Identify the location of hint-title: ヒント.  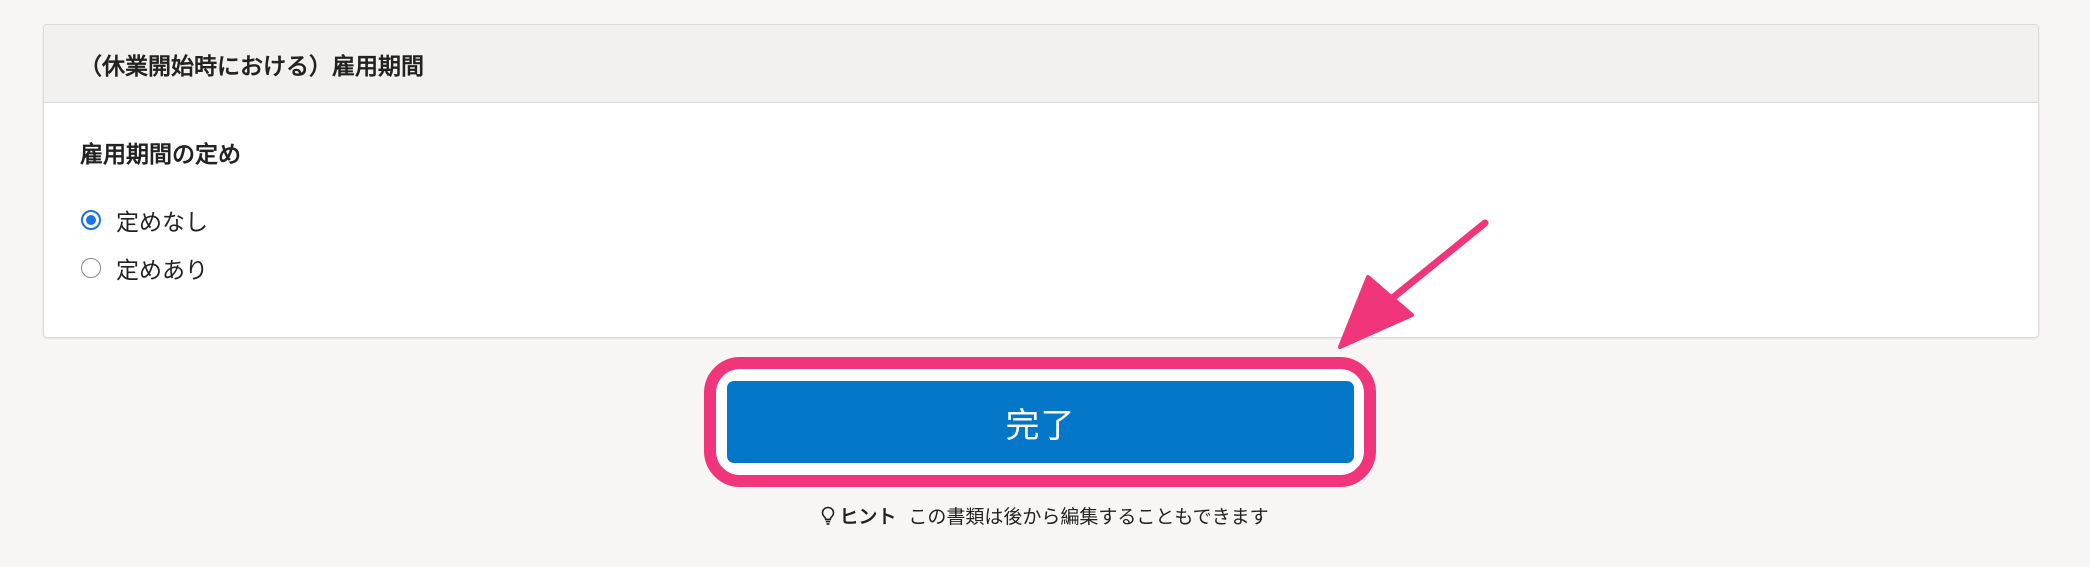
(868, 517).